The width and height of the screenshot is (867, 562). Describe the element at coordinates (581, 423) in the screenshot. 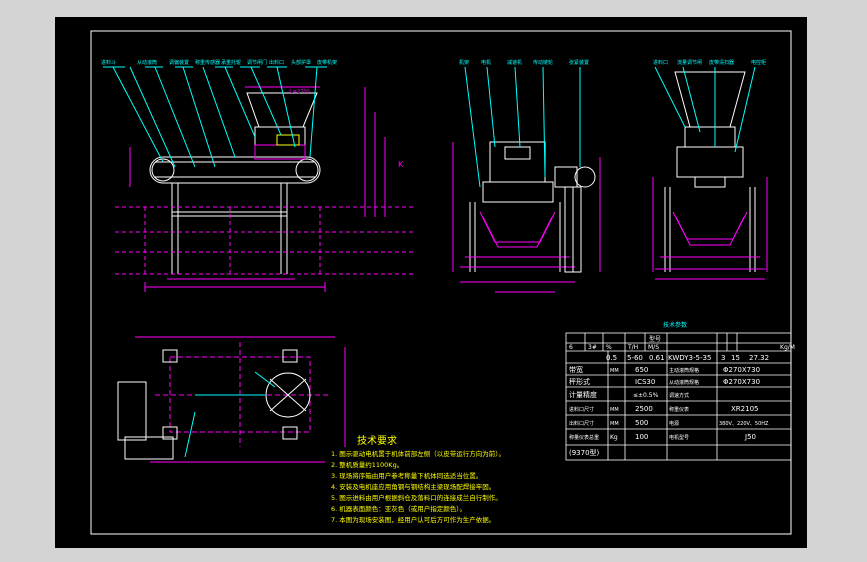

I see `row-label: 出料口尺寸` at that location.